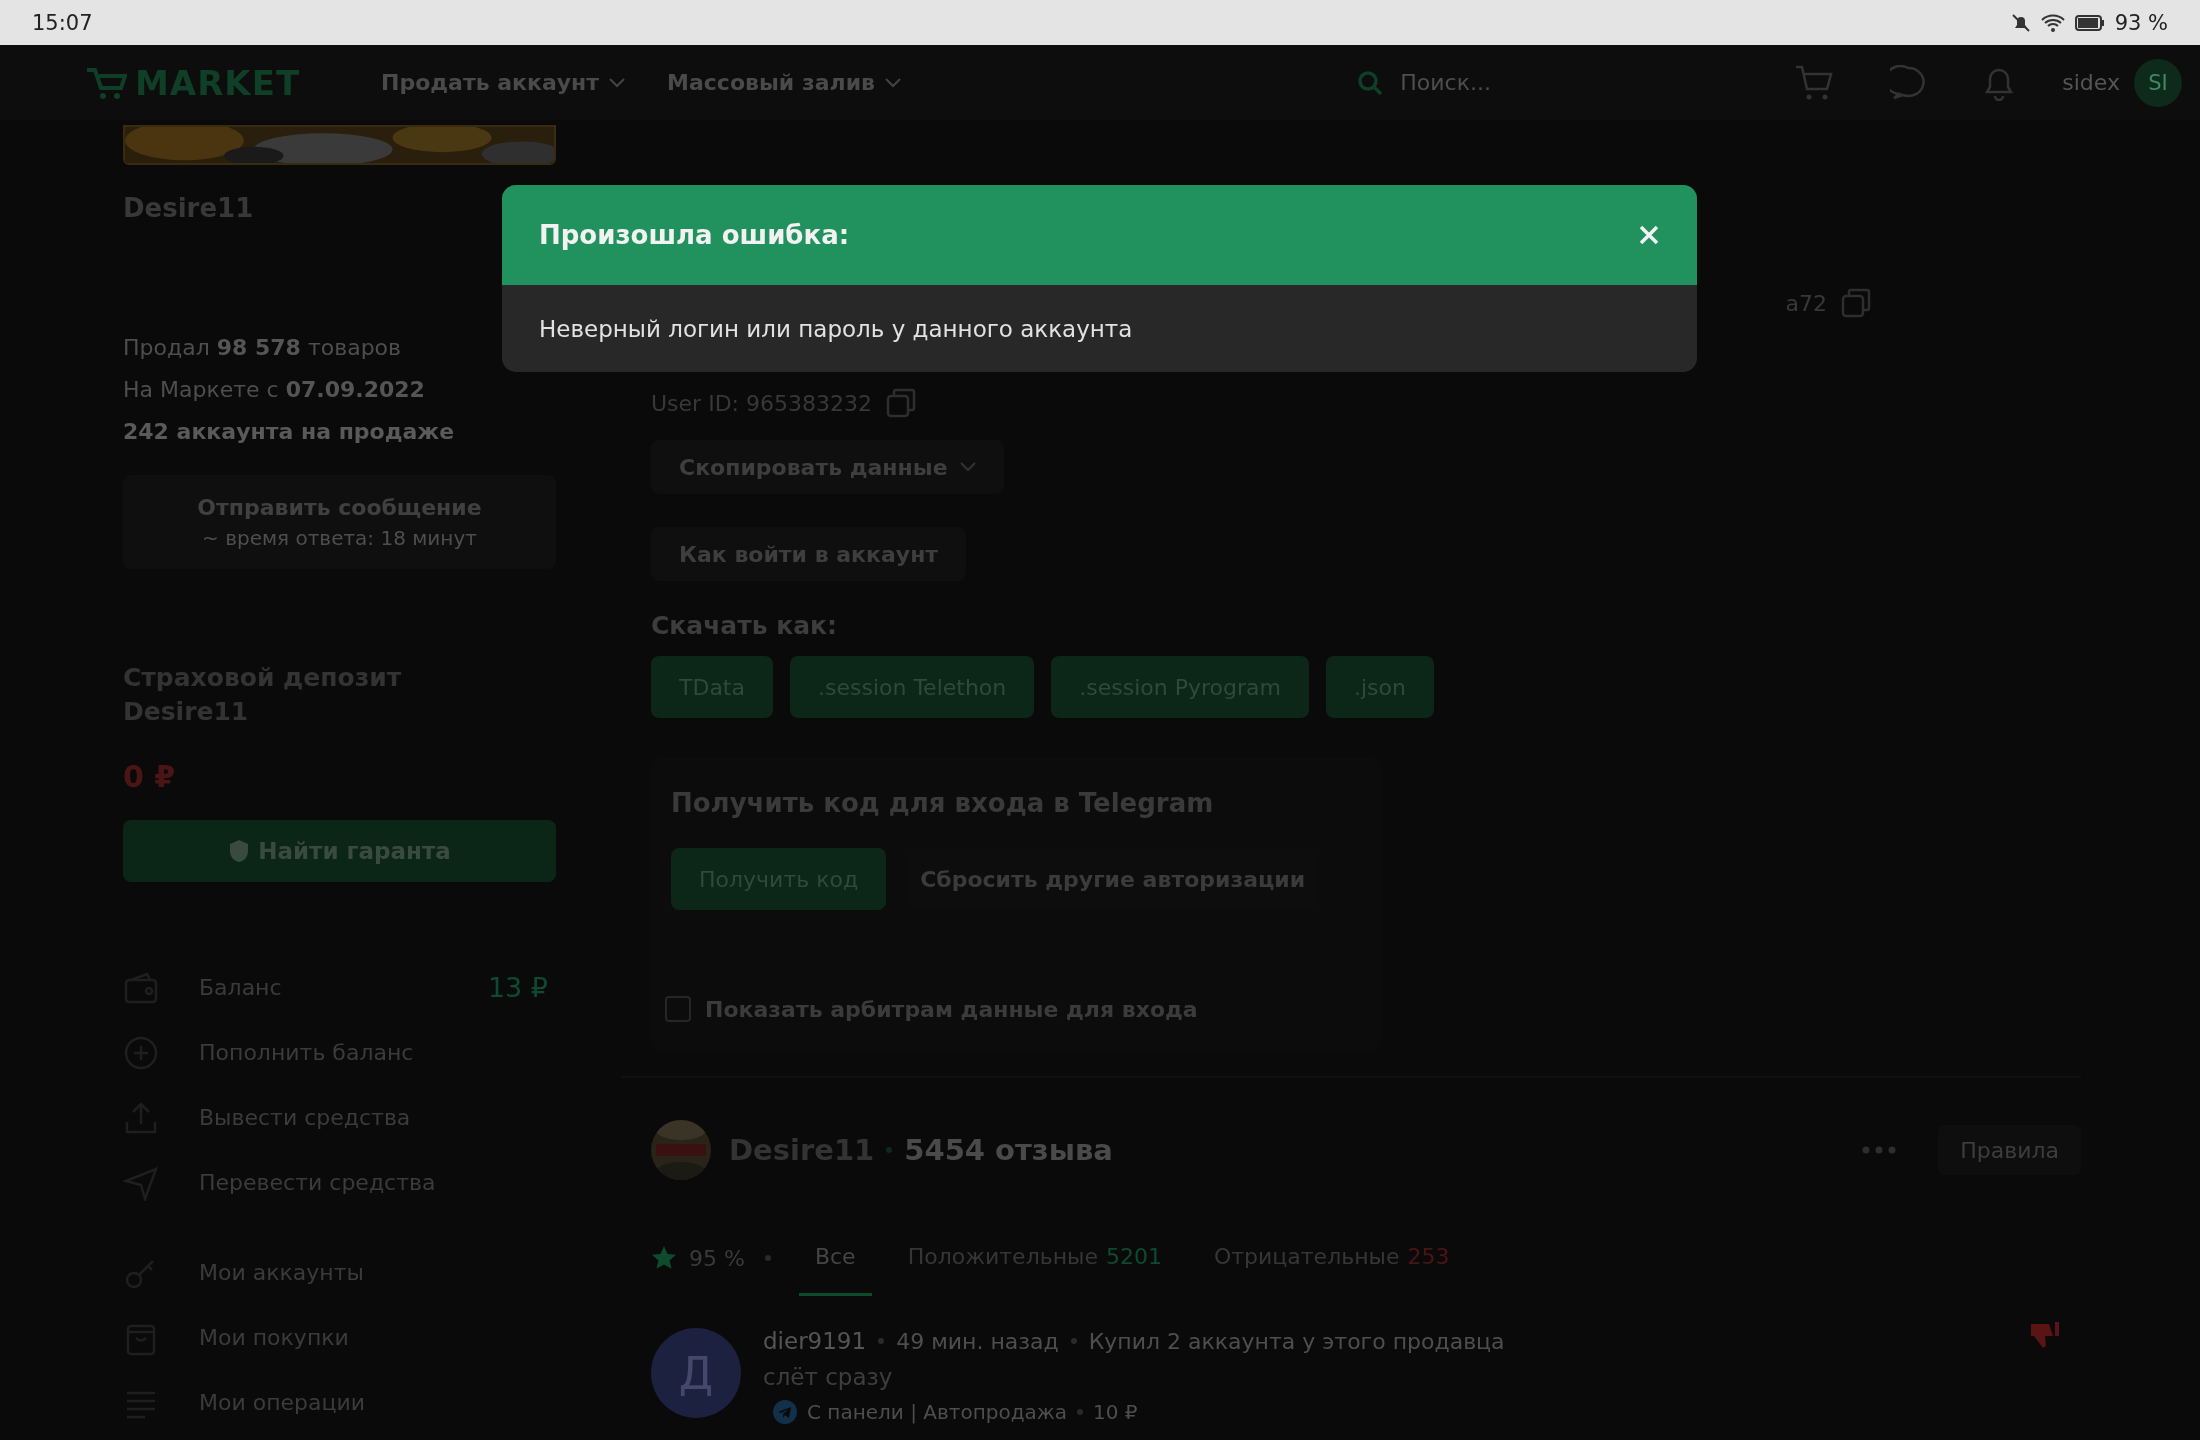 Image resolution: width=2200 pixels, height=1440 pixels. Describe the element at coordinates (1370, 82) in the screenshot. I see `search-icon` at that location.